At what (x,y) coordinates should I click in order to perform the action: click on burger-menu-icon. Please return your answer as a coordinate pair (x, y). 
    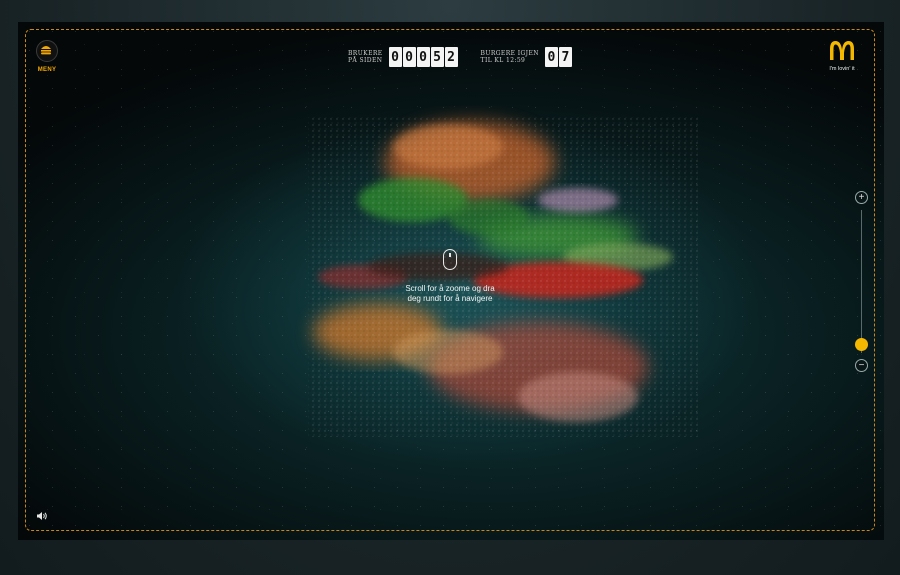
    Looking at the image, I should click on (47, 51).